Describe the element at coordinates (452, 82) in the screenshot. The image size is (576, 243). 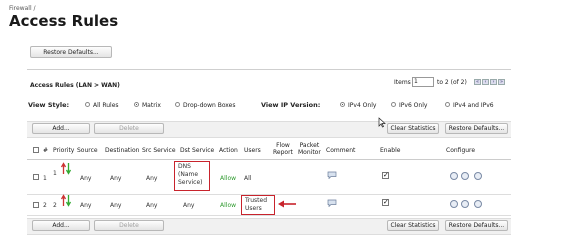
I see `items-range: to 2 (of 2)` at that location.